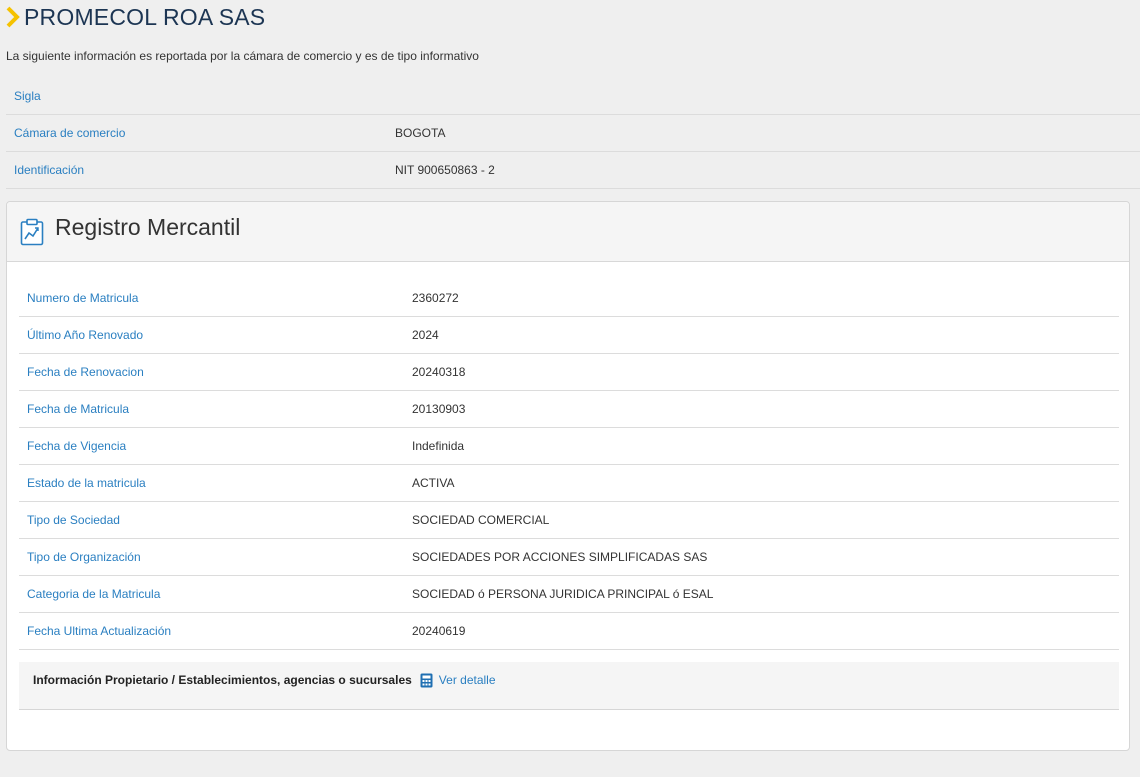  Describe the element at coordinates (569, 631) in the screenshot. I see `table-row: Fecha Ultima Actualización 20240619` at that location.